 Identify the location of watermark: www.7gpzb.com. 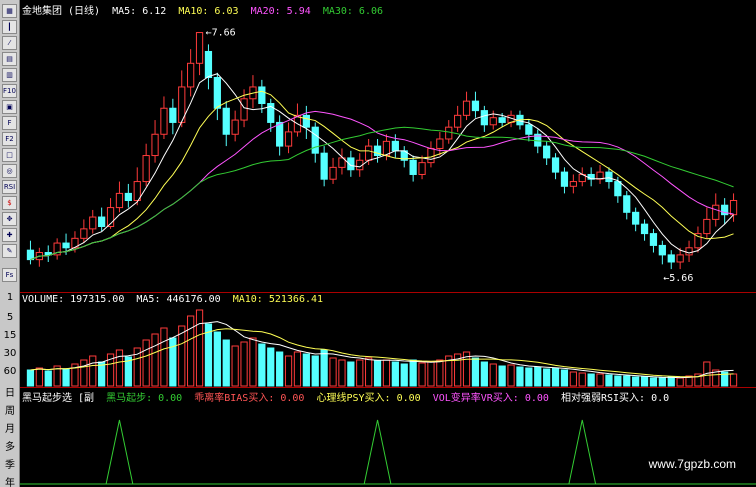
(692, 464).